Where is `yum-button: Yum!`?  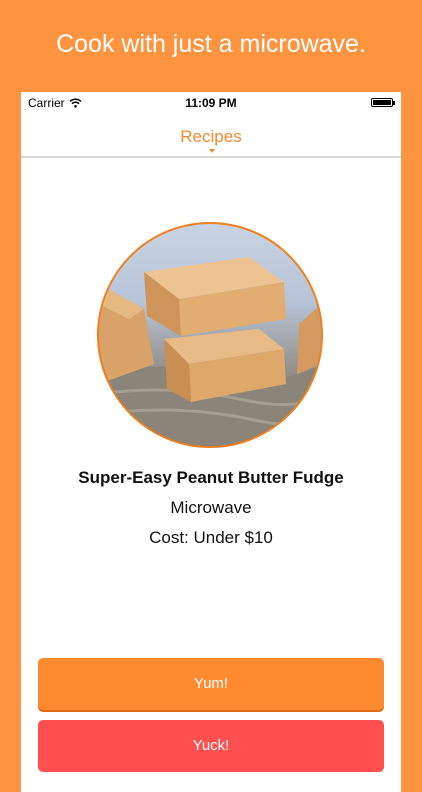 yum-button: Yum! is located at coordinates (211, 684).